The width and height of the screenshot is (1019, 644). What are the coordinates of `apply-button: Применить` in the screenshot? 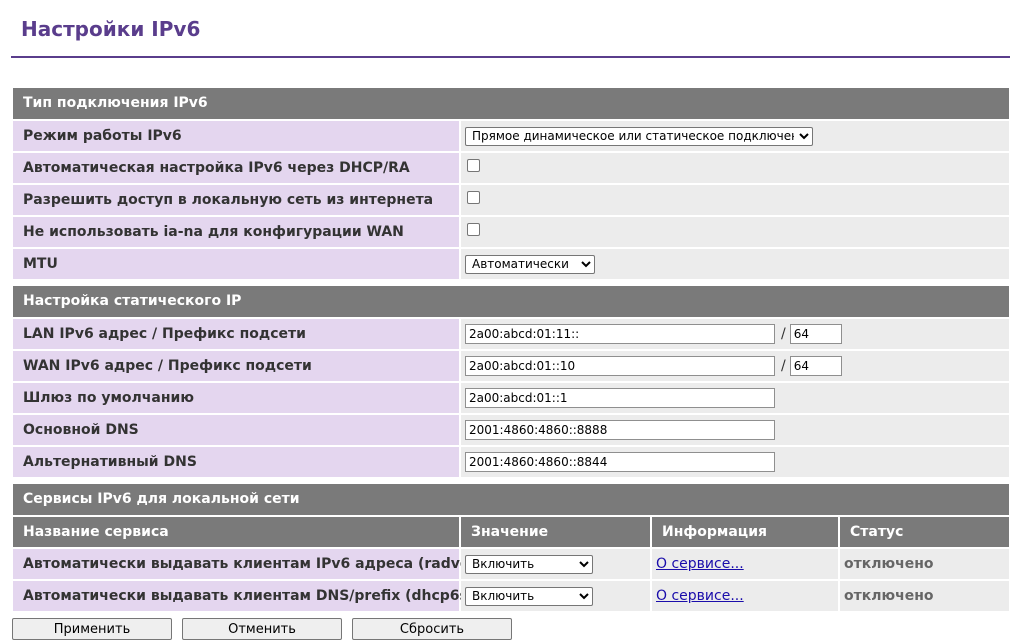 It's located at (92, 629).